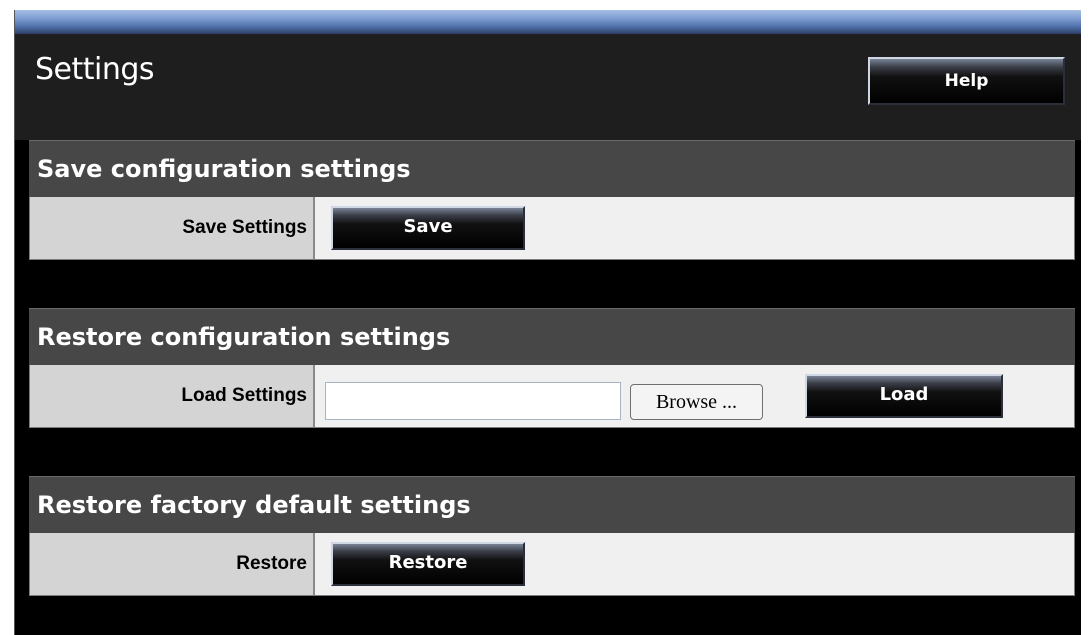  Describe the element at coordinates (428, 564) in the screenshot. I see `restore-button: Restore` at that location.